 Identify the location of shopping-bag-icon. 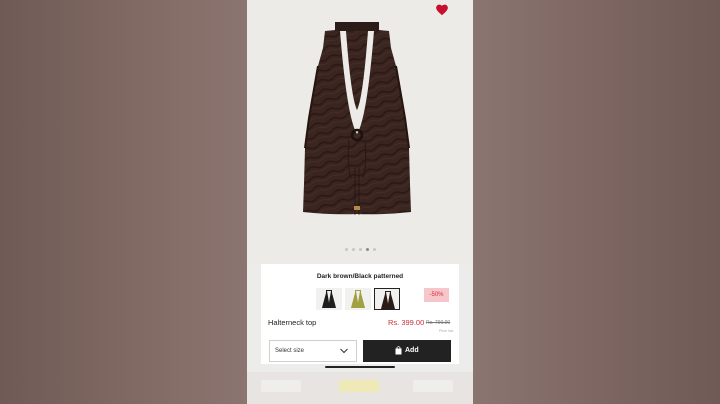
(398, 350).